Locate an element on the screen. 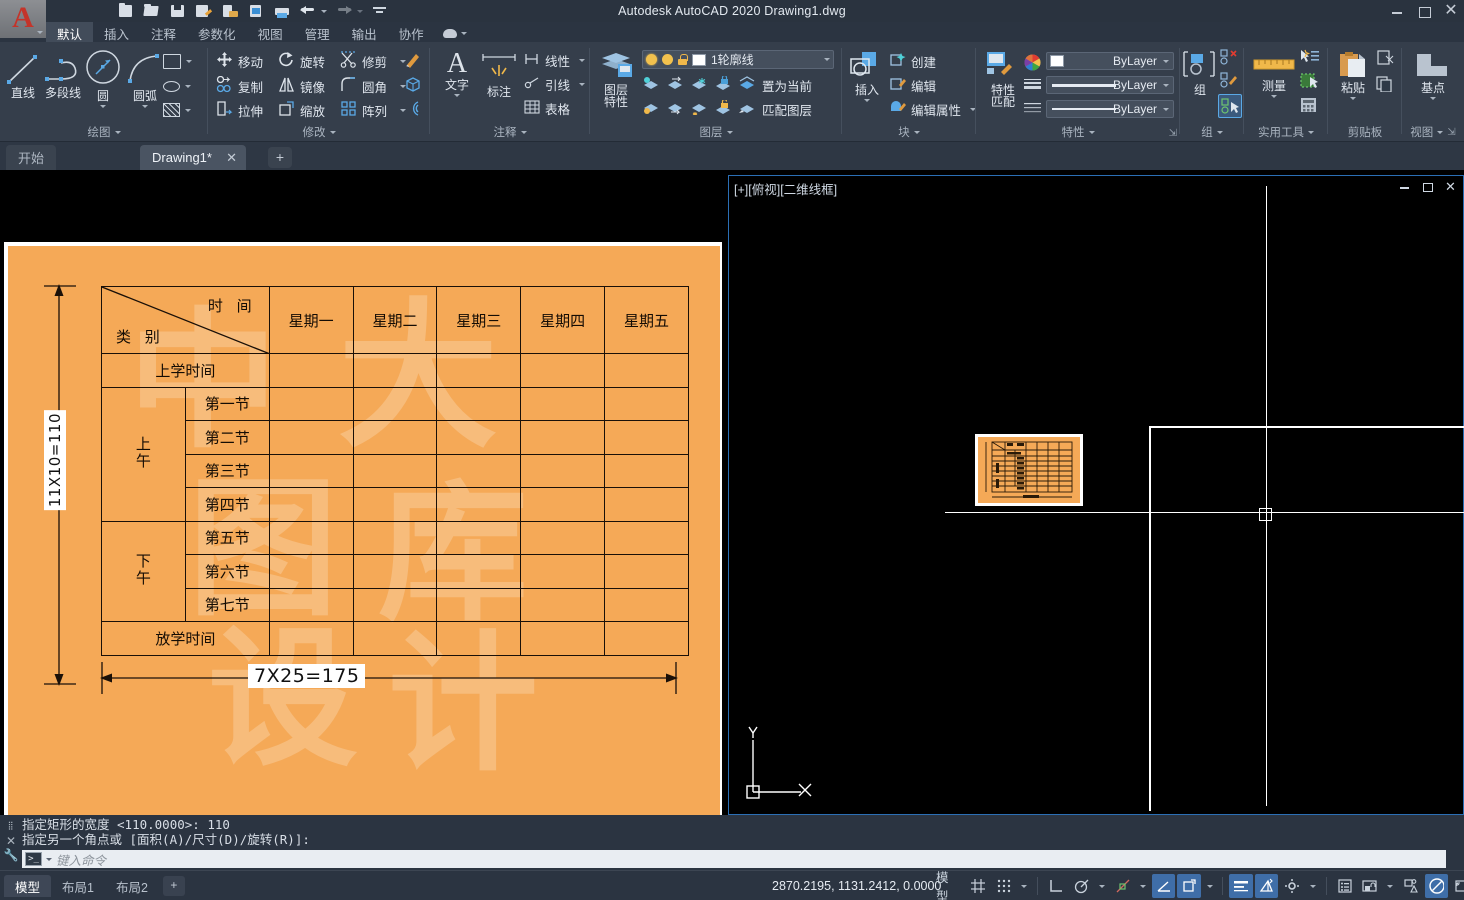 The height and width of the screenshot is (900, 1464). panel-utilities-title: 实用工具 is located at coordinates (1286, 132).